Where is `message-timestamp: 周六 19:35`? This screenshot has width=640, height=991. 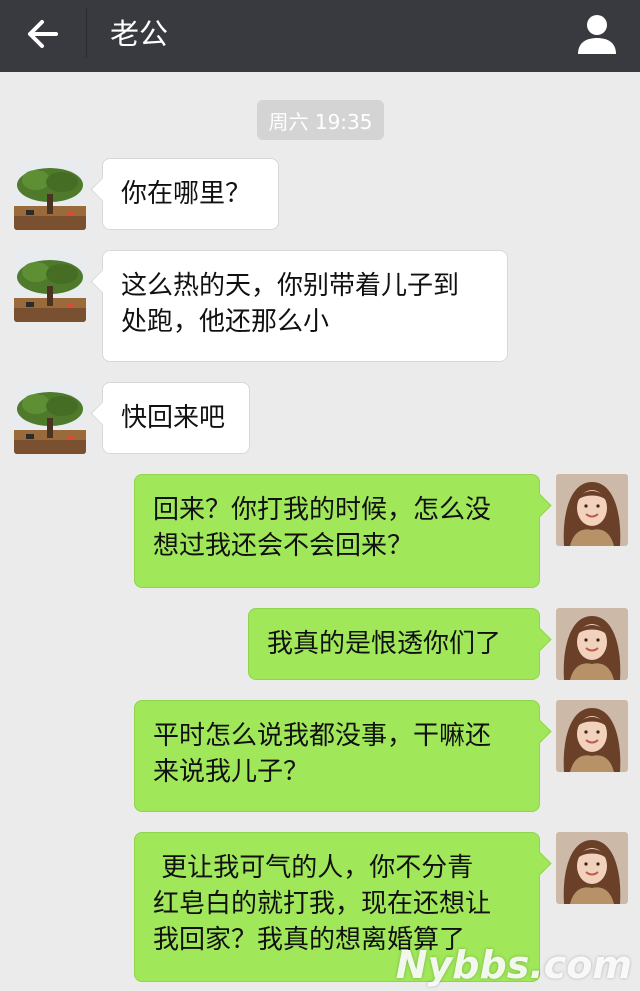
message-timestamp: 周六 19:35 is located at coordinates (320, 120).